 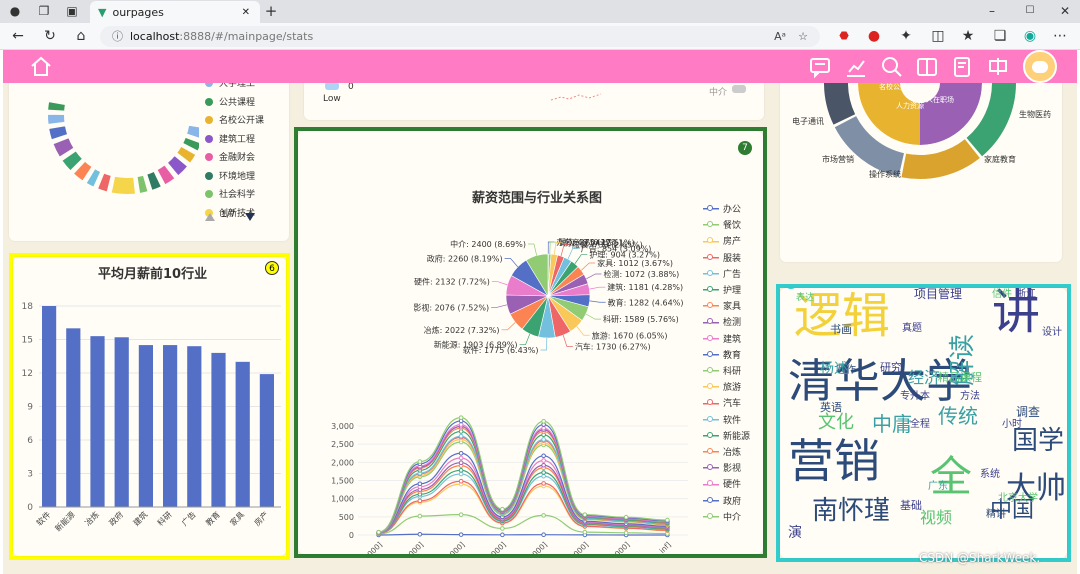 I want to click on legend-next-icon, so click(x=250, y=217).